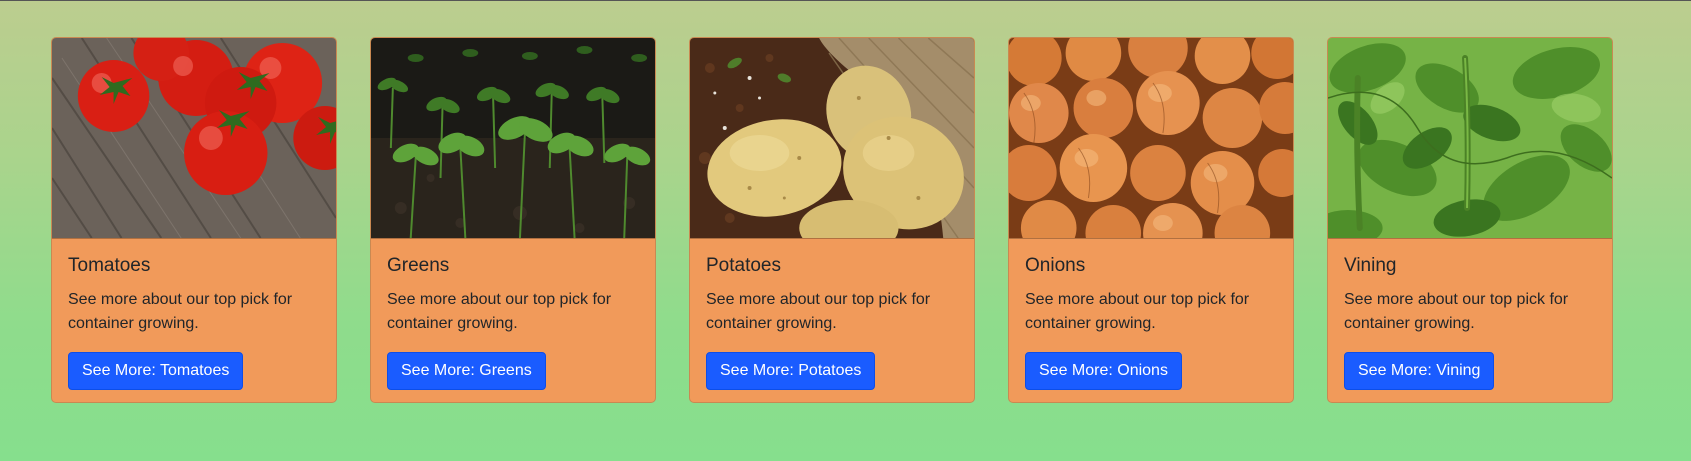 The image size is (1691, 461). What do you see at coordinates (1419, 370) in the screenshot?
I see `see-more-vining-button: See More: Vining` at bounding box center [1419, 370].